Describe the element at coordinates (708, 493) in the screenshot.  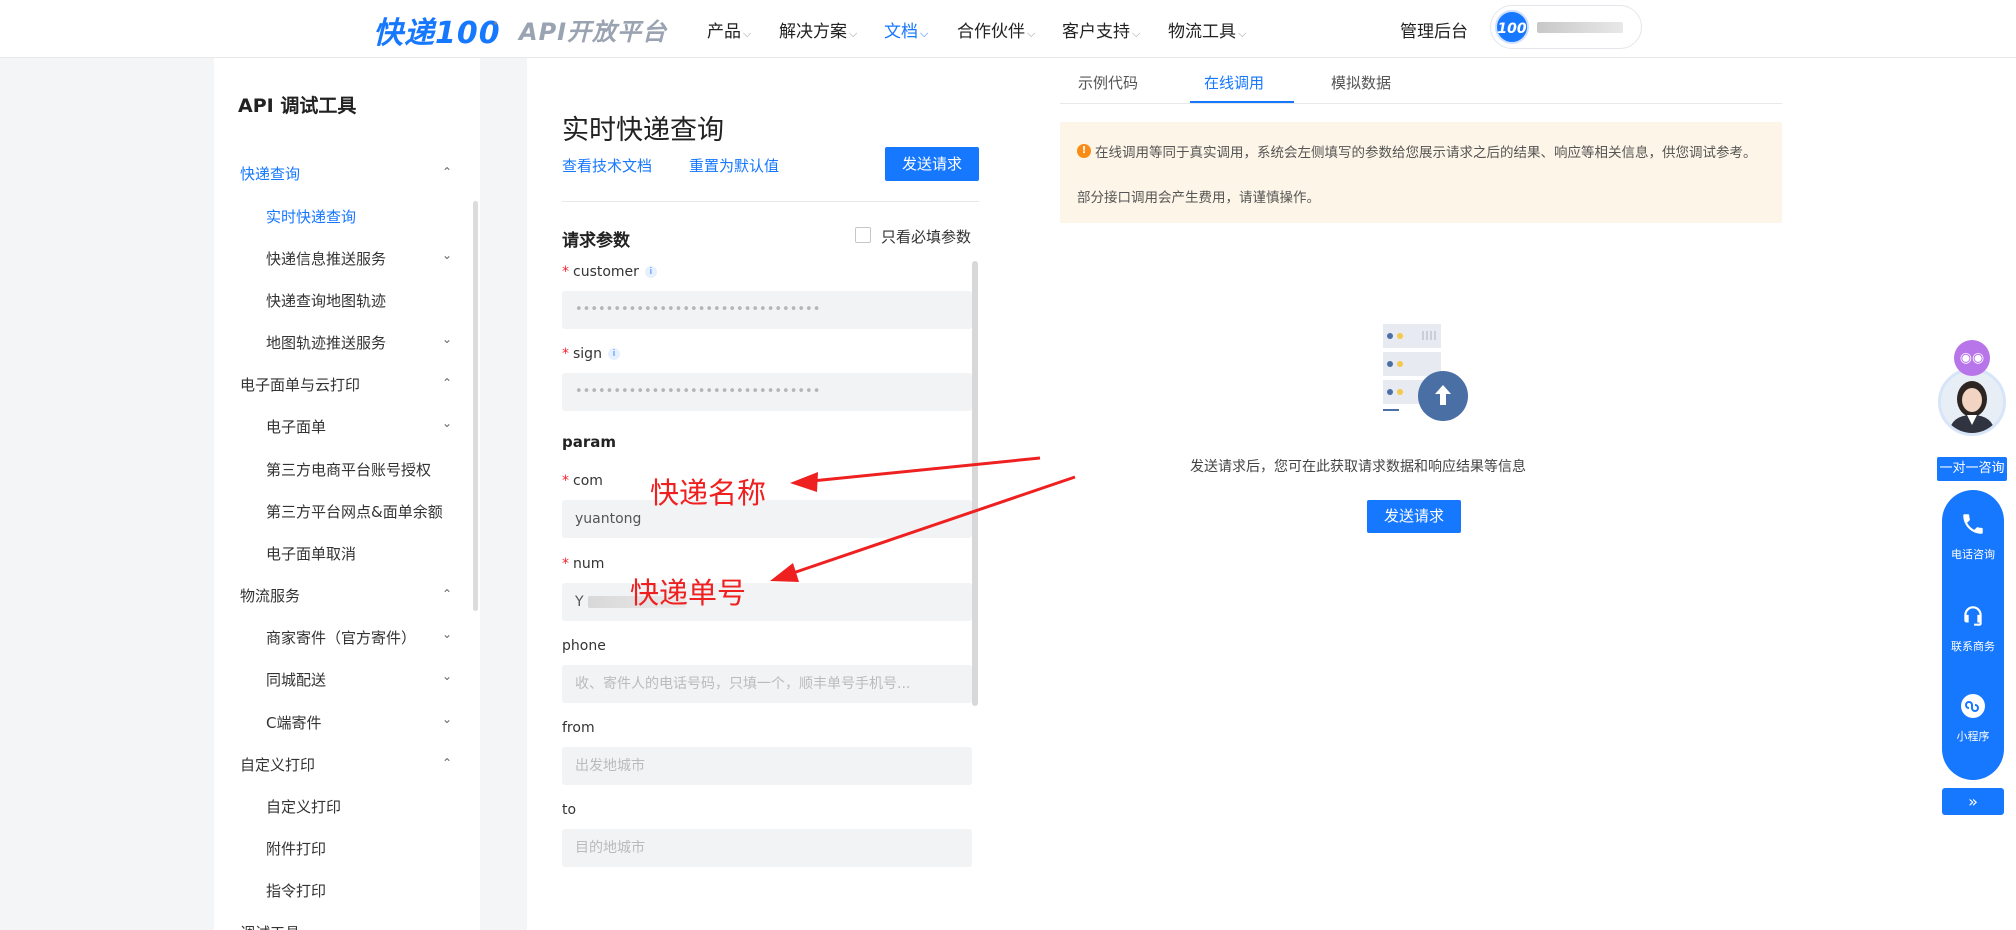
I see `annotation-express-name: 快递名称` at that location.